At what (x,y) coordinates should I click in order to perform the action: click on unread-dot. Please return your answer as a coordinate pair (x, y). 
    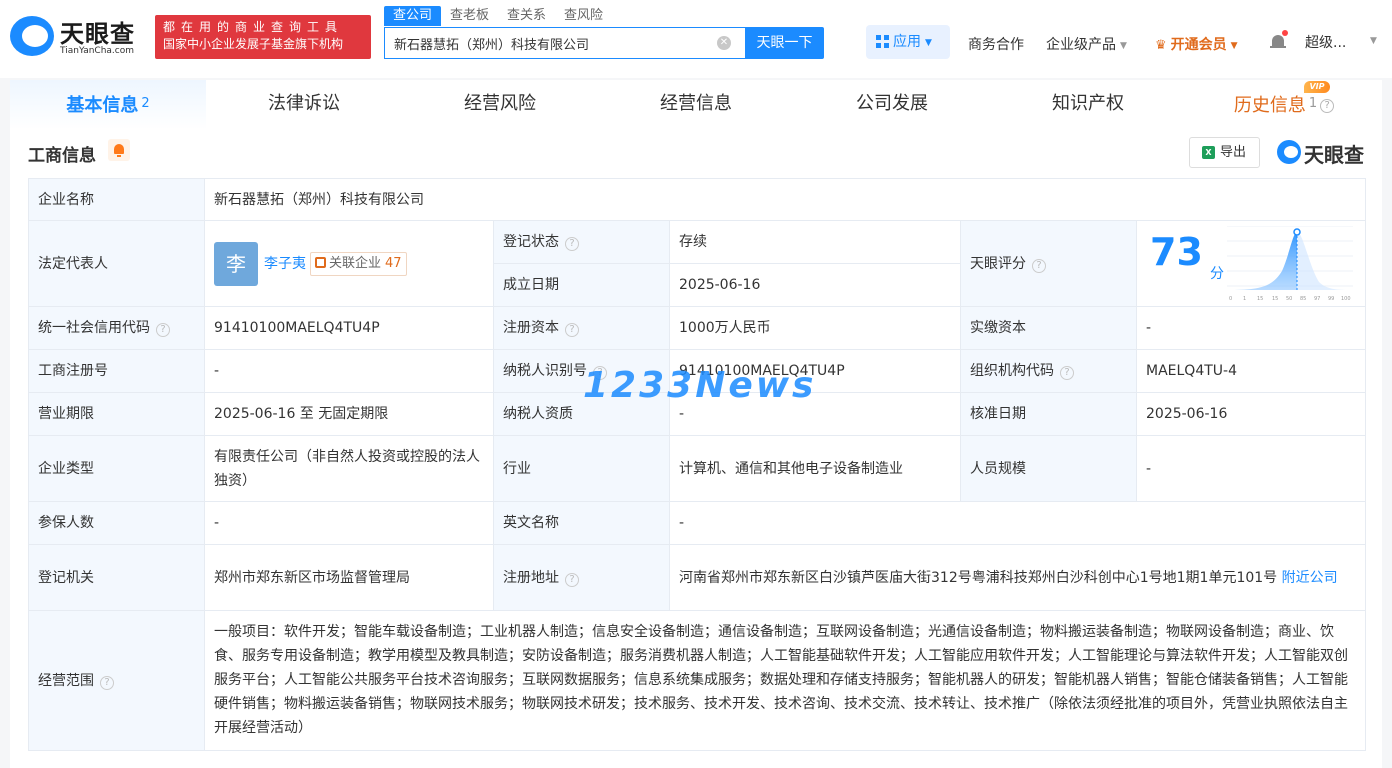
    Looking at the image, I should click on (1285, 33).